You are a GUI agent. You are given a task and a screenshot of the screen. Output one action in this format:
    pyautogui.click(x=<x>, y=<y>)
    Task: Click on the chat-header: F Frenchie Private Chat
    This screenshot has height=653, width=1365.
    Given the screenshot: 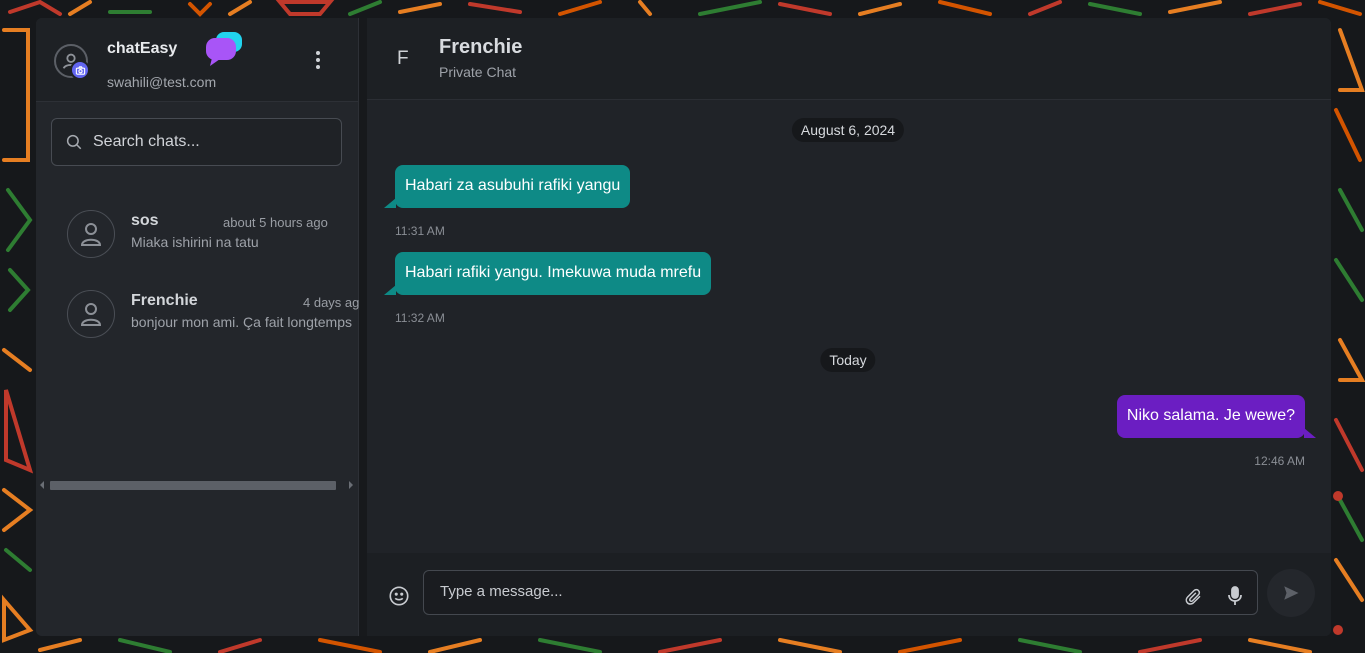 What is the action you would take?
    pyautogui.click(x=849, y=59)
    